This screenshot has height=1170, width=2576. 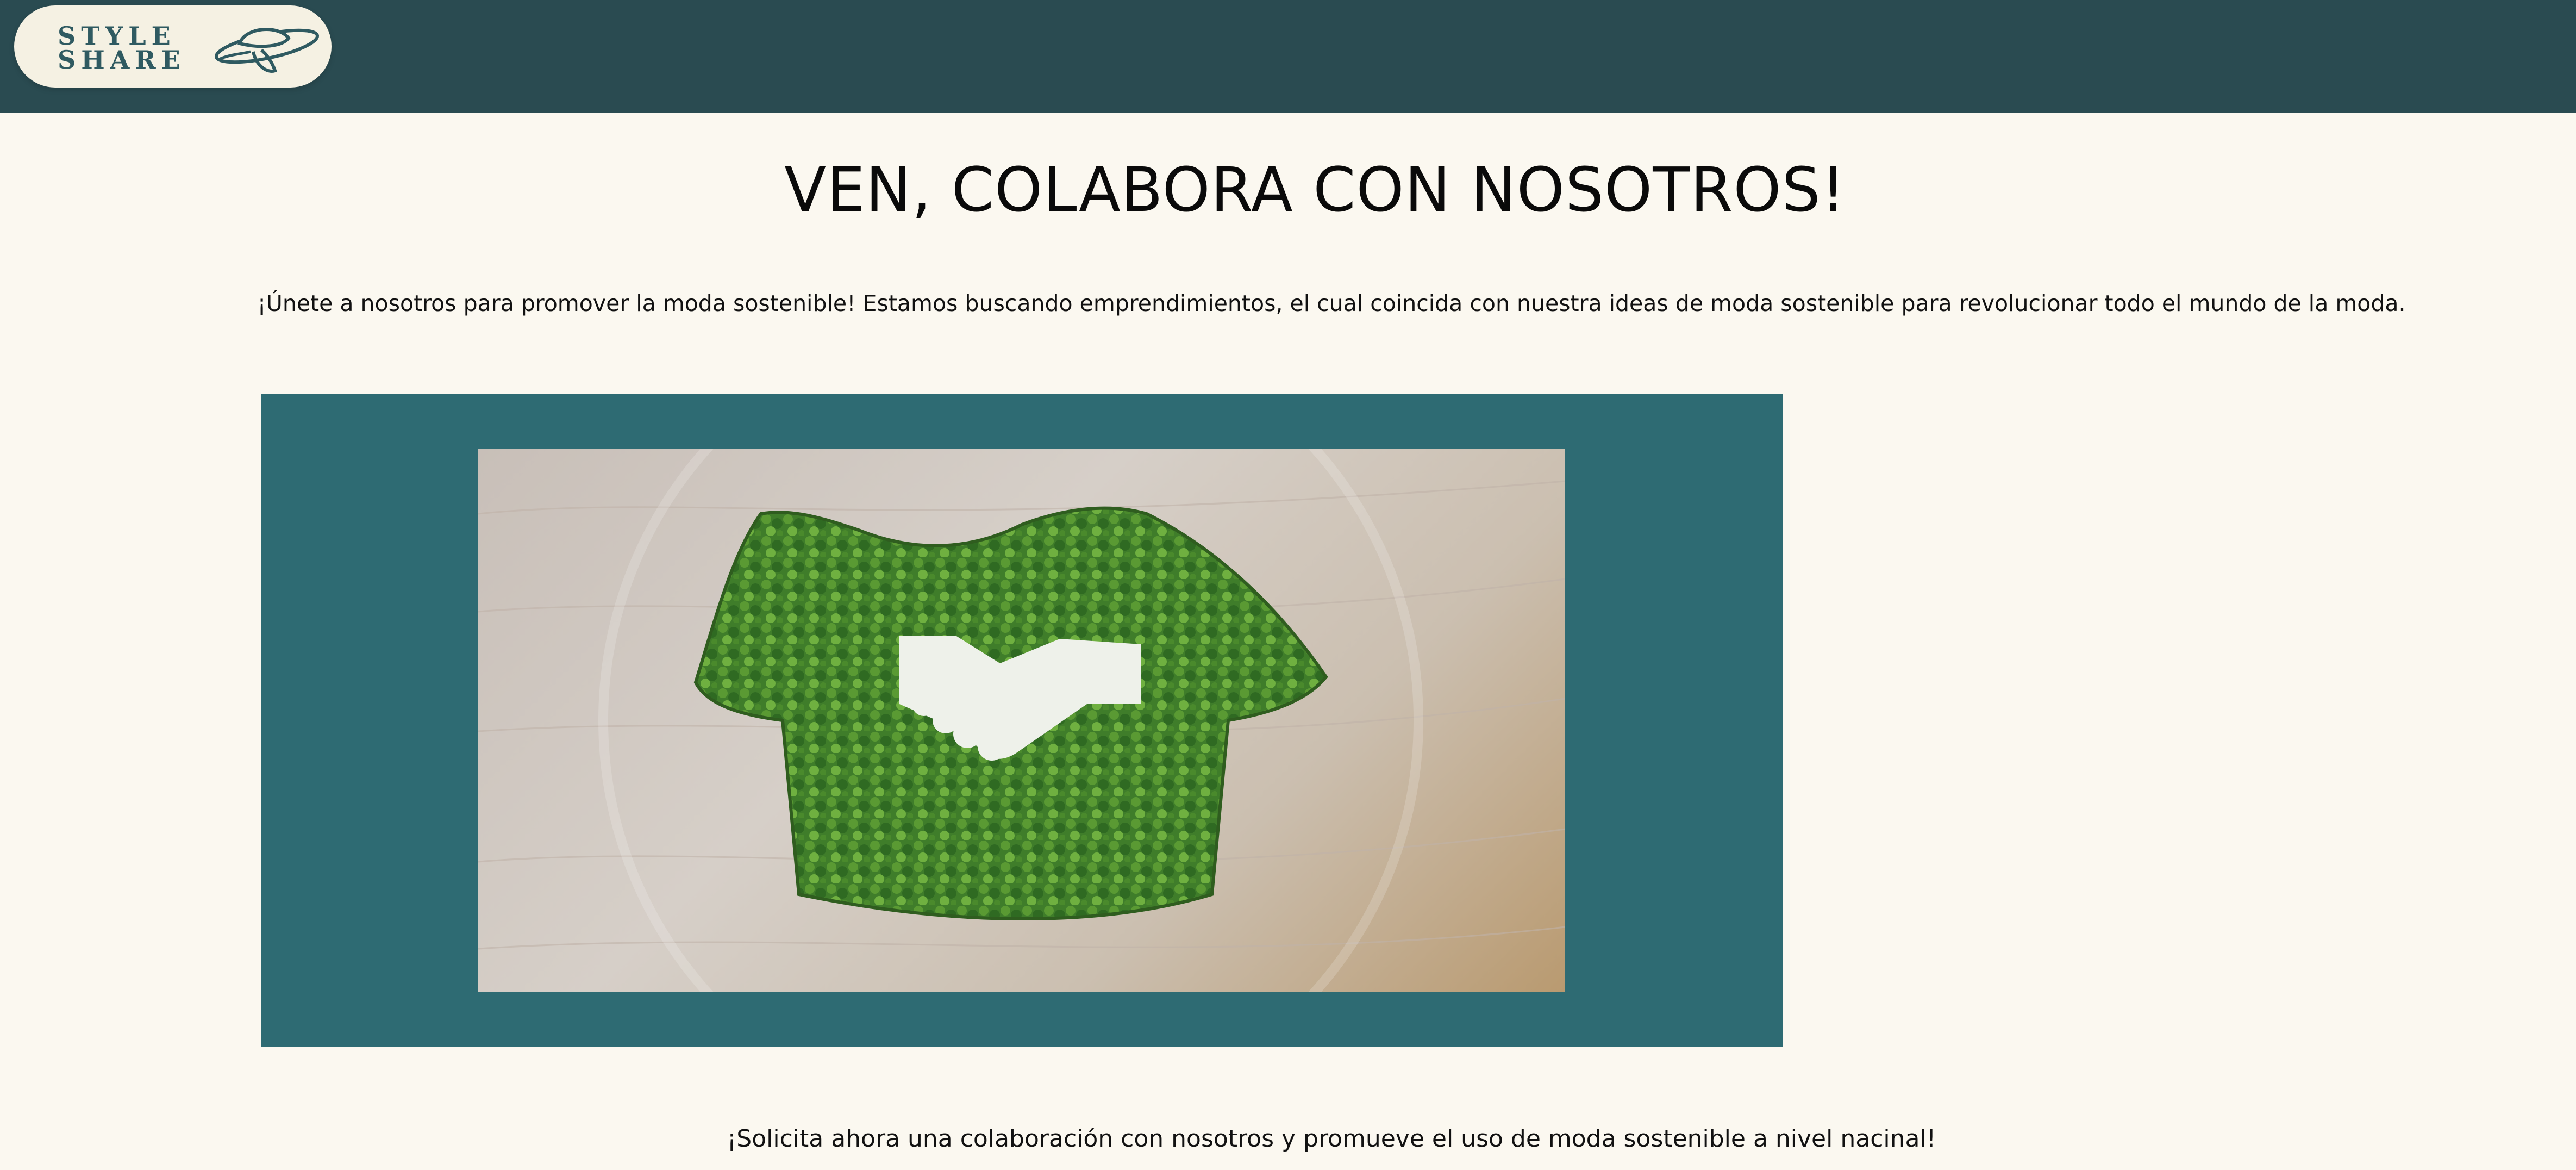 What do you see at coordinates (117, 36) in the screenshot?
I see `logo-line-1: STYLE` at bounding box center [117, 36].